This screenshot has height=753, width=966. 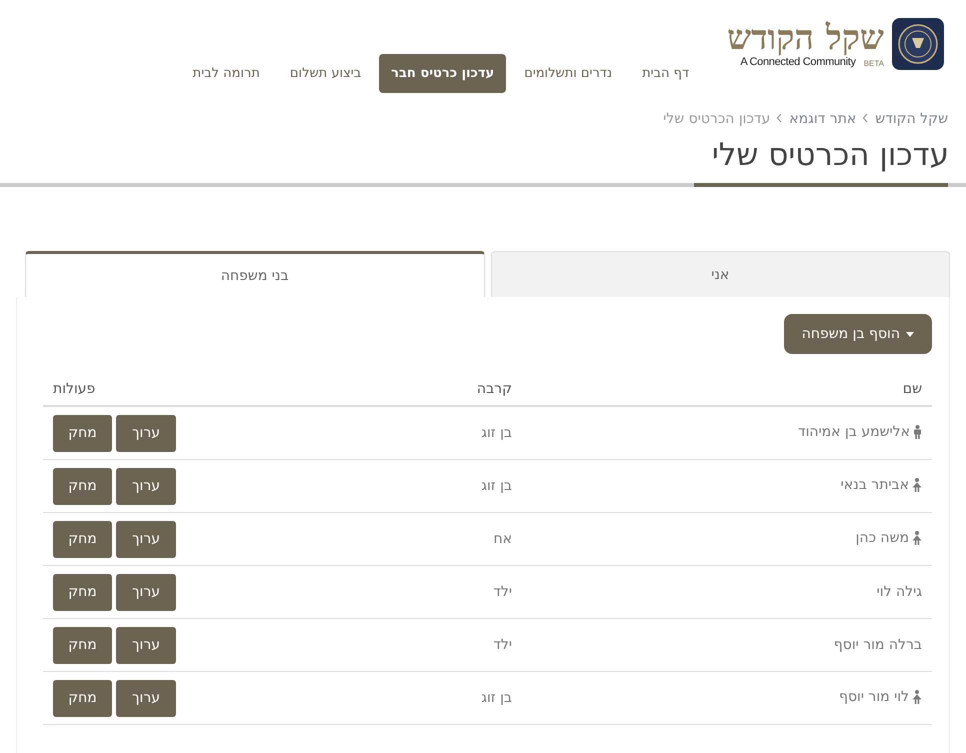 I want to click on member-name: משה כהן, so click(x=882, y=538).